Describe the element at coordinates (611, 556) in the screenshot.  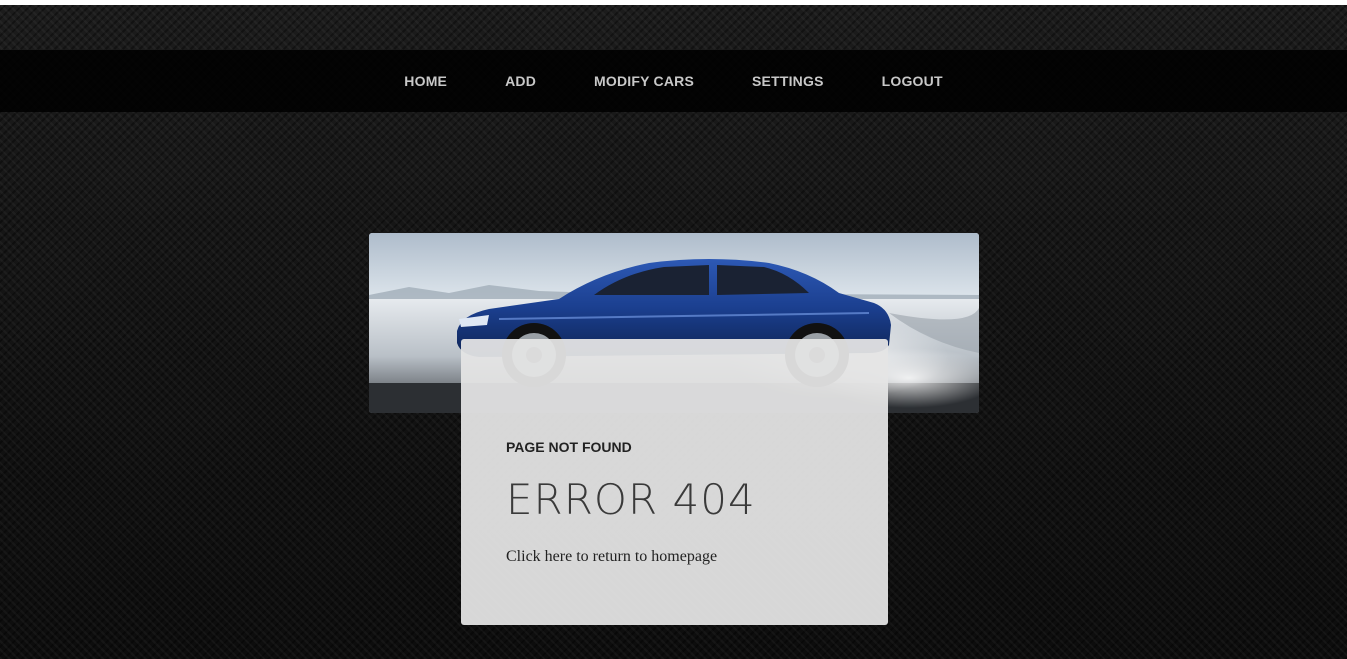
I see `return-homepage-link: Click here to return to homepage` at that location.